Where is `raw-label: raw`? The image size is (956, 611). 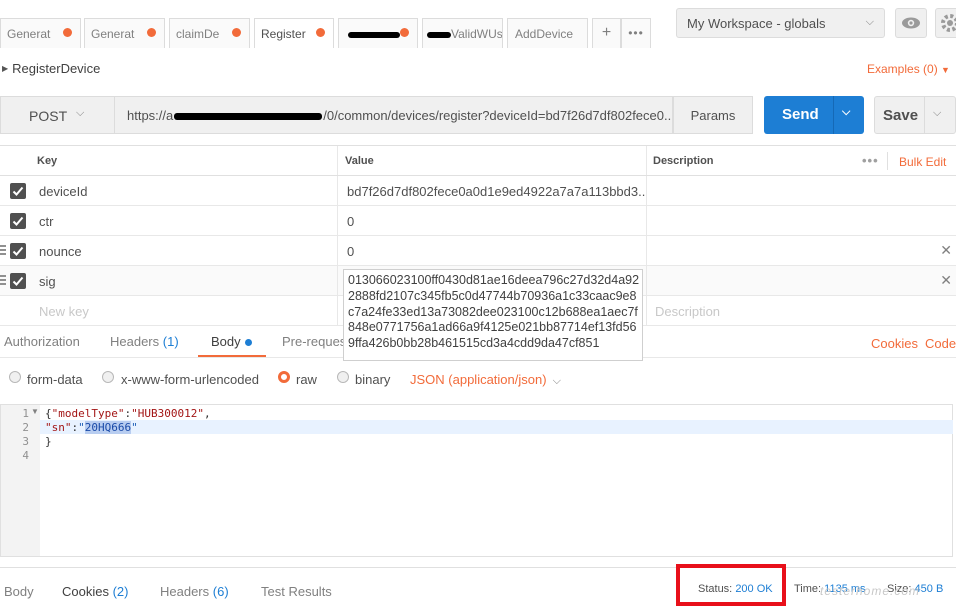
raw-label: raw is located at coordinates (306, 379).